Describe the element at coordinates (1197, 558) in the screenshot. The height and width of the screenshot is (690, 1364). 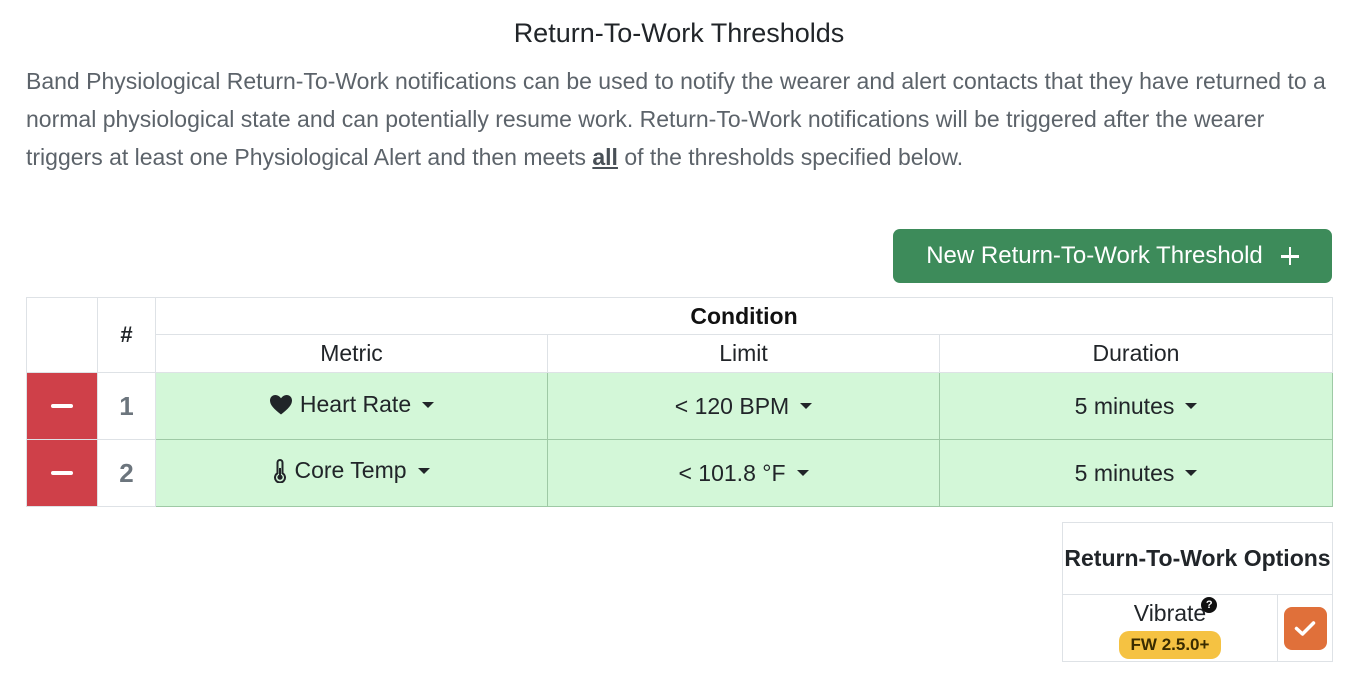
I see `options-title: Return-To-Work Options` at that location.